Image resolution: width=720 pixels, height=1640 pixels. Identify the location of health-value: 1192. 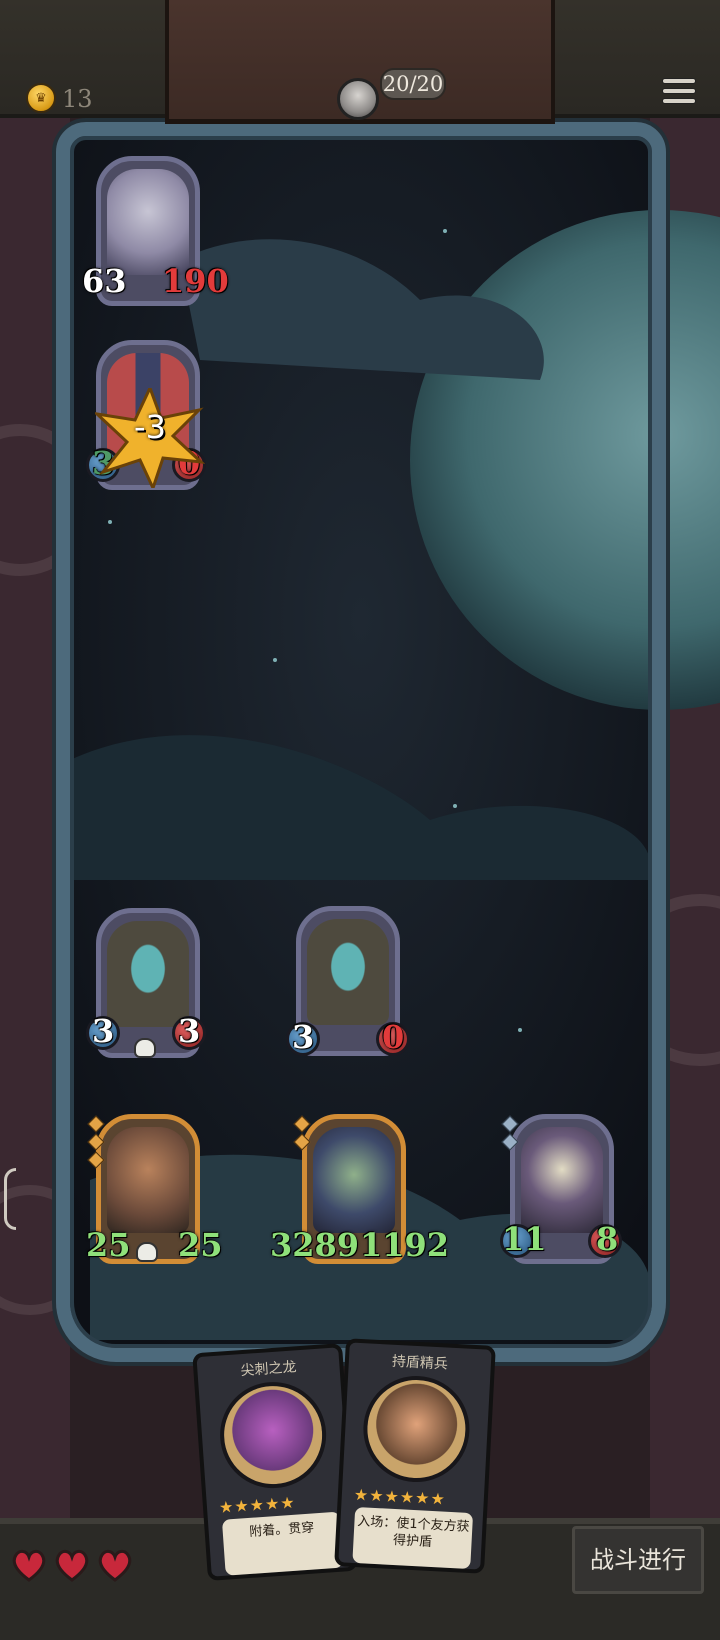
(405, 1245).